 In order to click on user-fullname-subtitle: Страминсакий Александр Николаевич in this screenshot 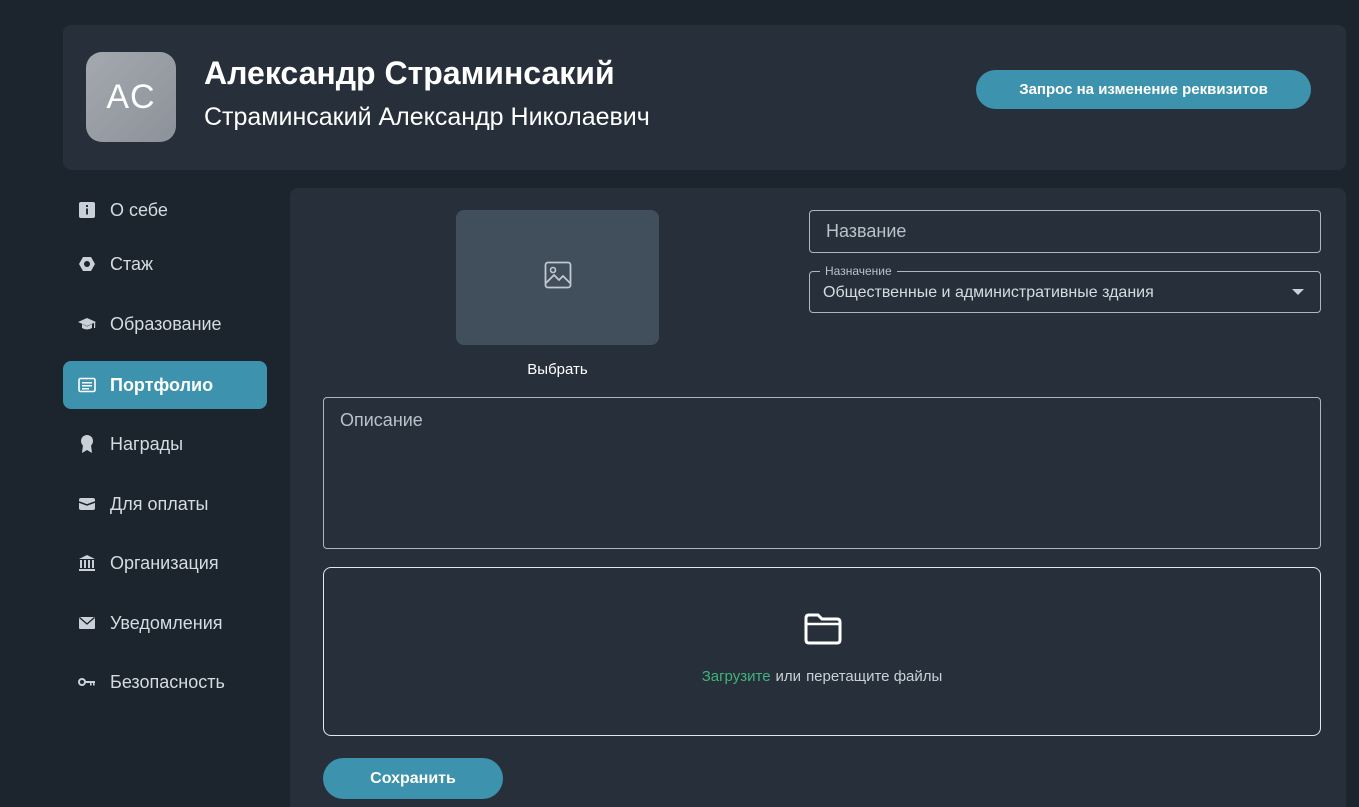, I will do `click(427, 117)`.